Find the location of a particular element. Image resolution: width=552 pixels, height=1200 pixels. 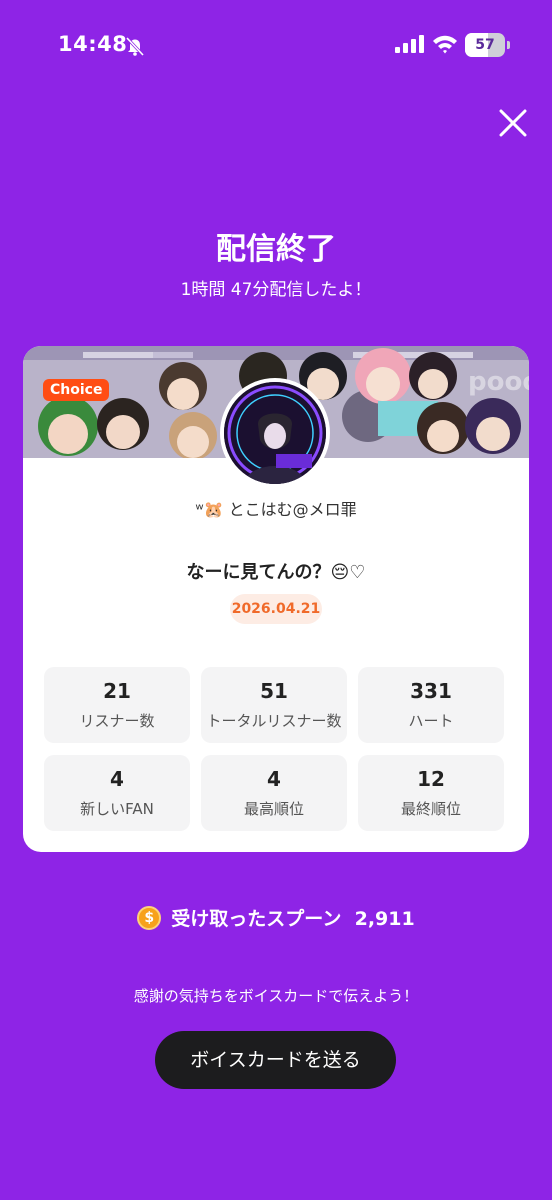

stat-label: 最高順位 is located at coordinates (273, 809).